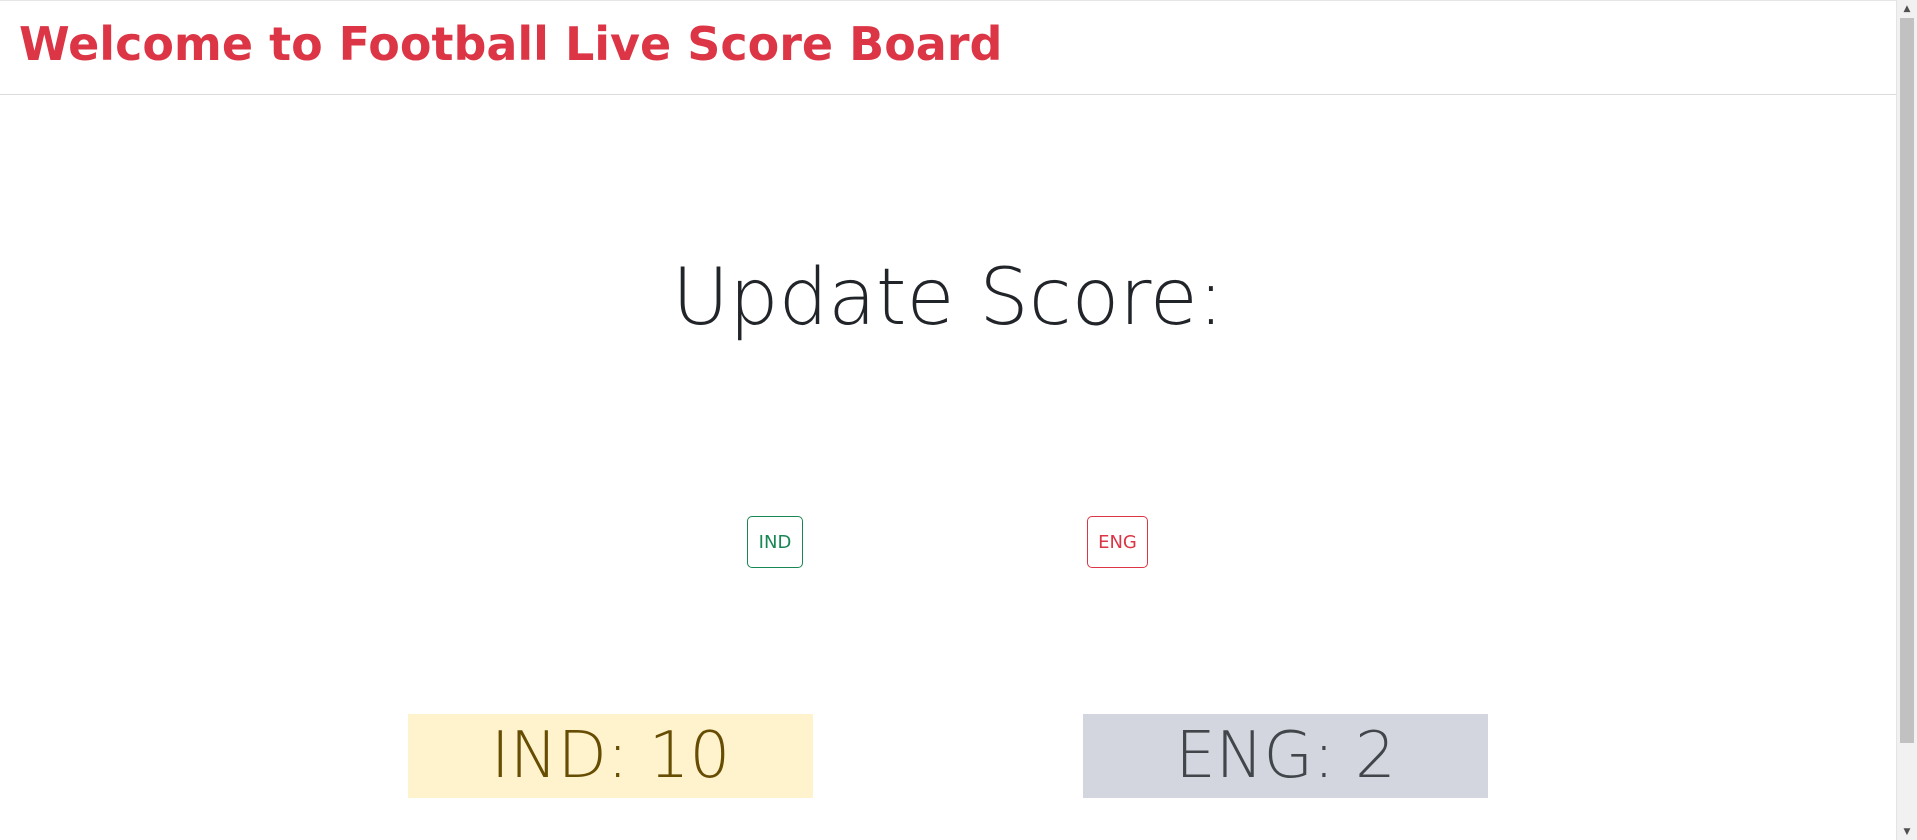 The height and width of the screenshot is (840, 1917). Describe the element at coordinates (511, 44) in the screenshot. I see `page-title: Welcome to Football Live Score Board` at that location.